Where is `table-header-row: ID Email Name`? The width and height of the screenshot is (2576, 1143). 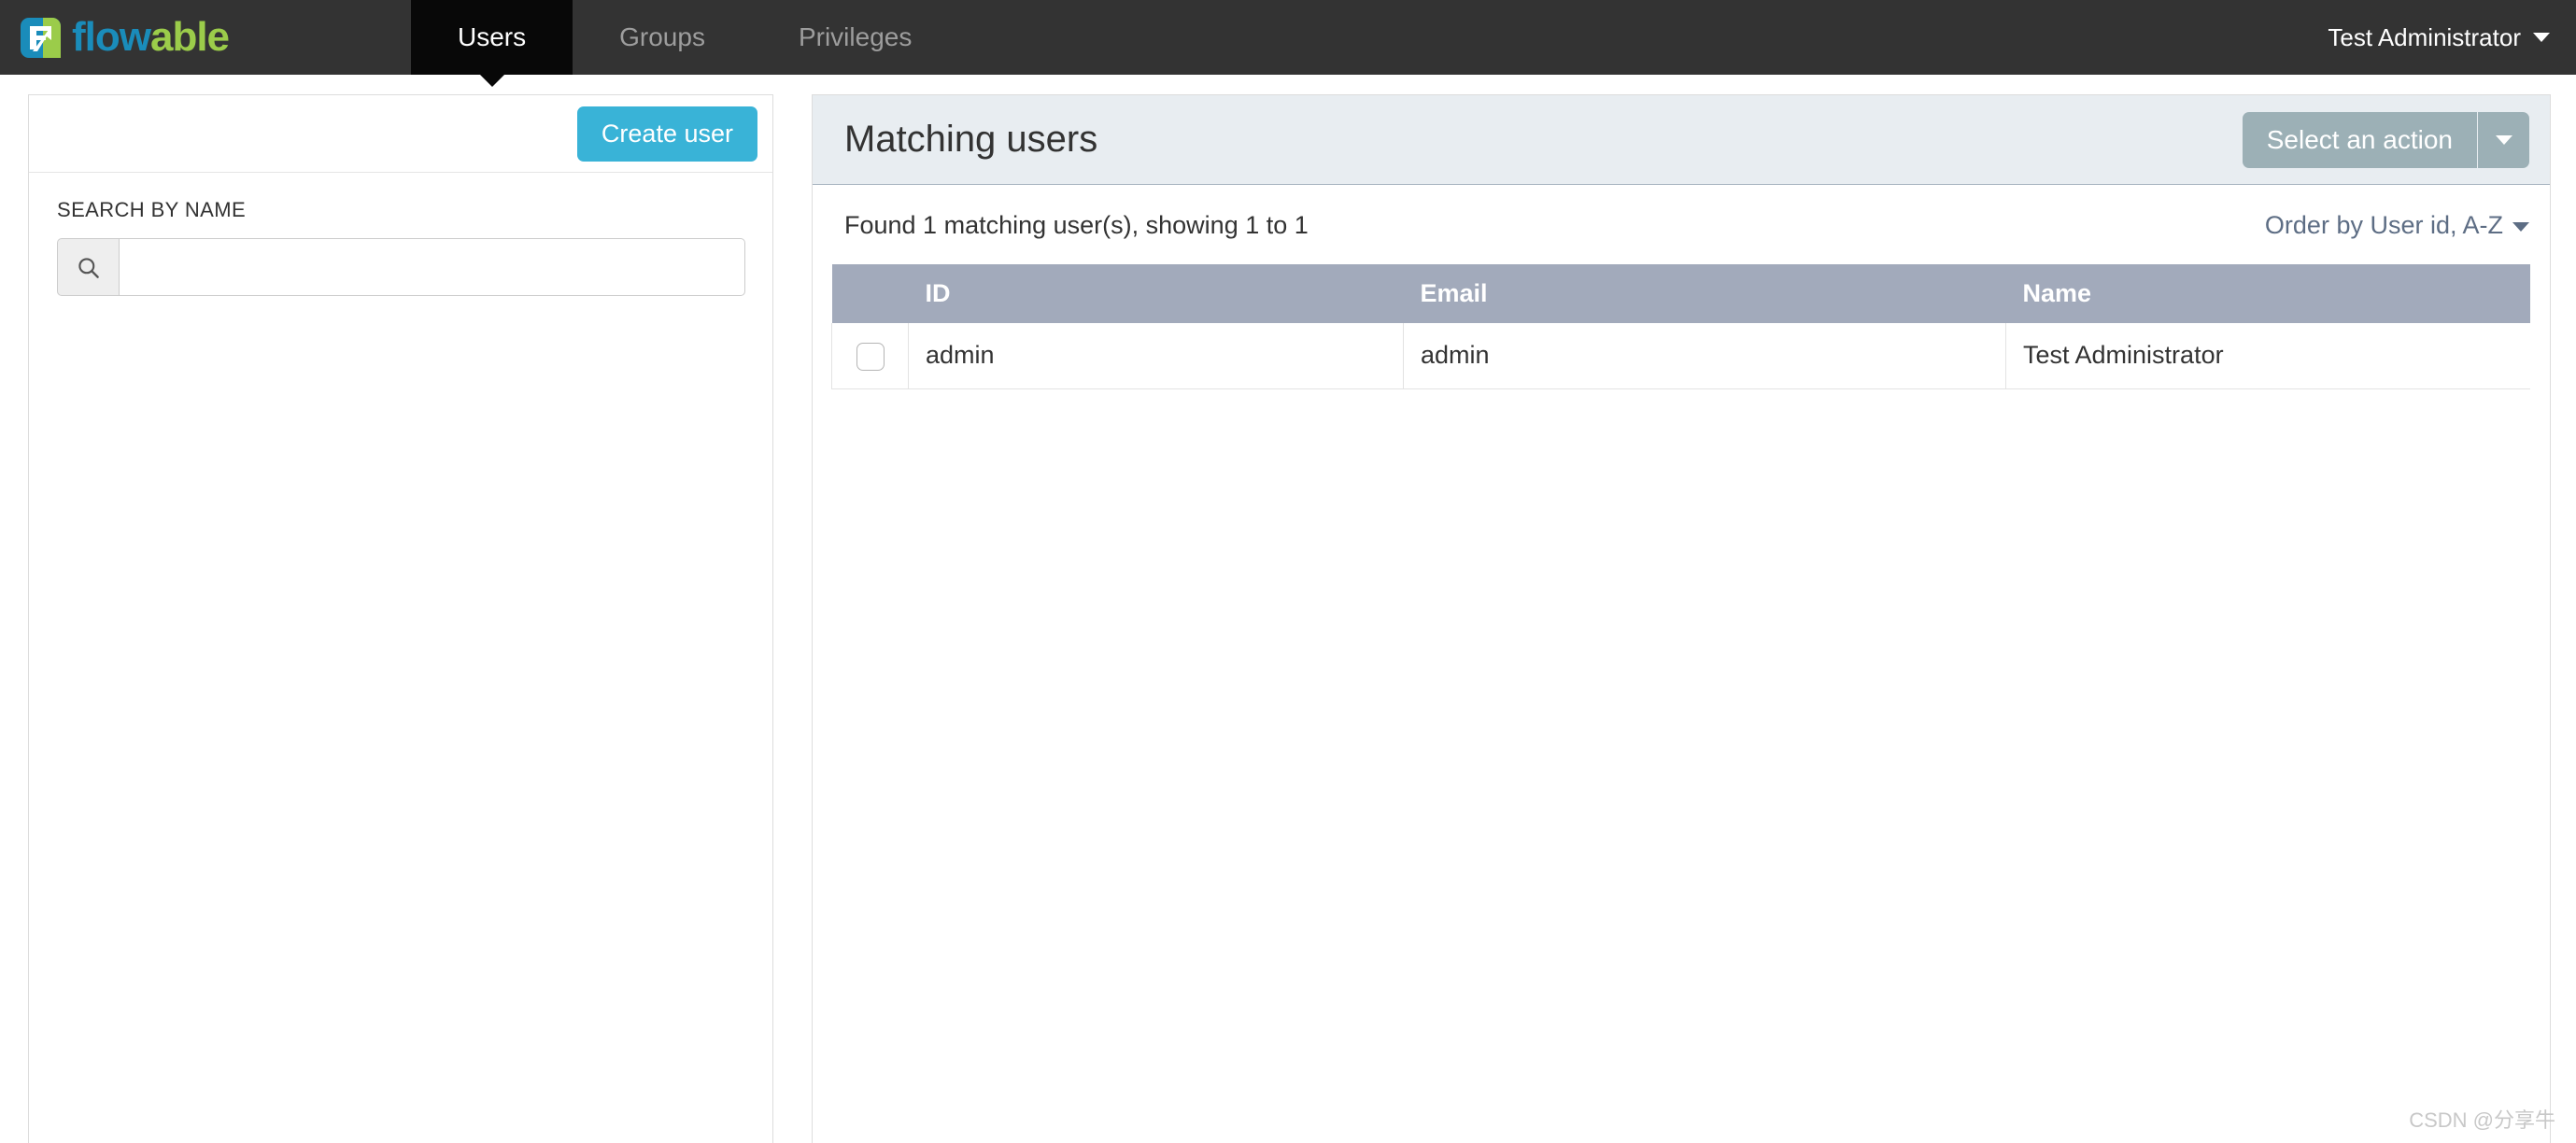 table-header-row: ID Email Name is located at coordinates (1680, 294).